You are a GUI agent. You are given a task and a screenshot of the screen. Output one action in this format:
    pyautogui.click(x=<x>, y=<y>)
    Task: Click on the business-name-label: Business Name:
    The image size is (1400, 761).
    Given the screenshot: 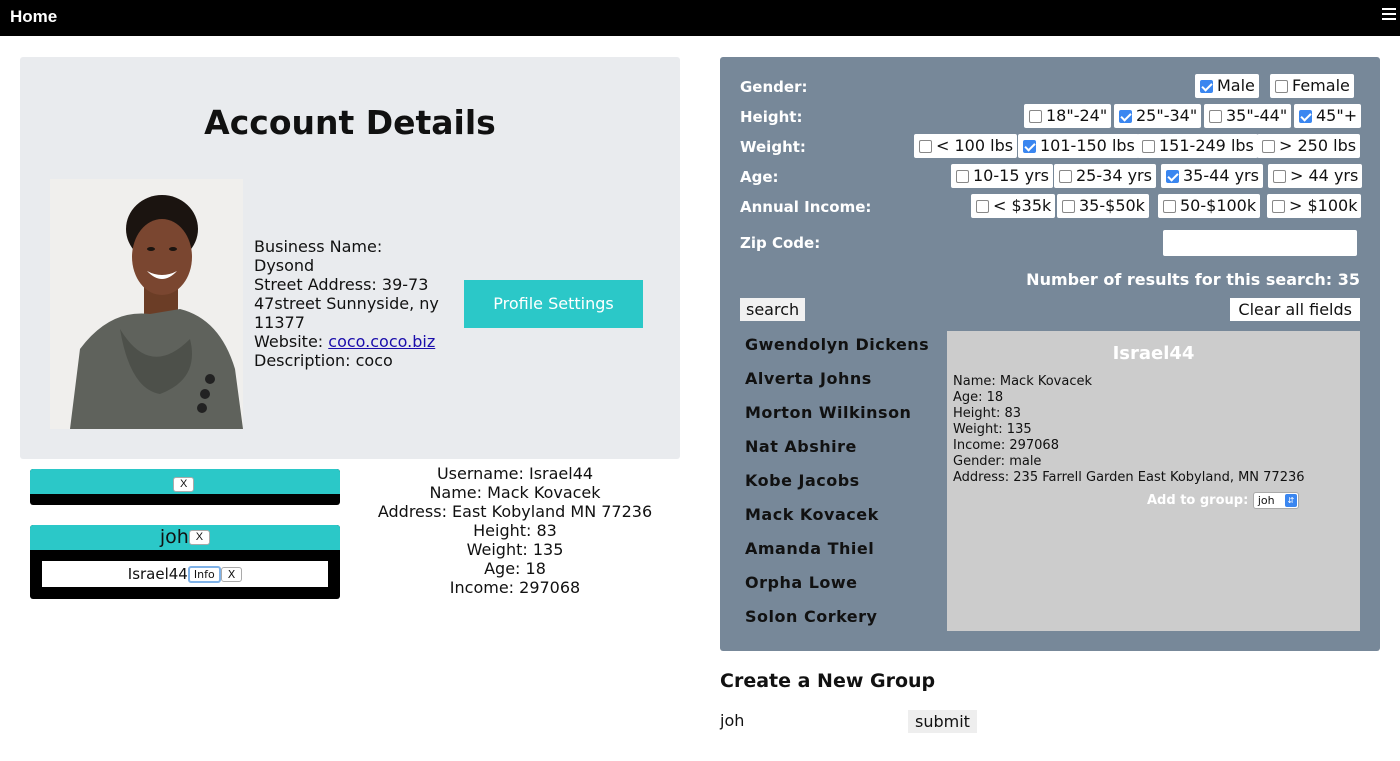 What is the action you would take?
    pyautogui.click(x=318, y=246)
    